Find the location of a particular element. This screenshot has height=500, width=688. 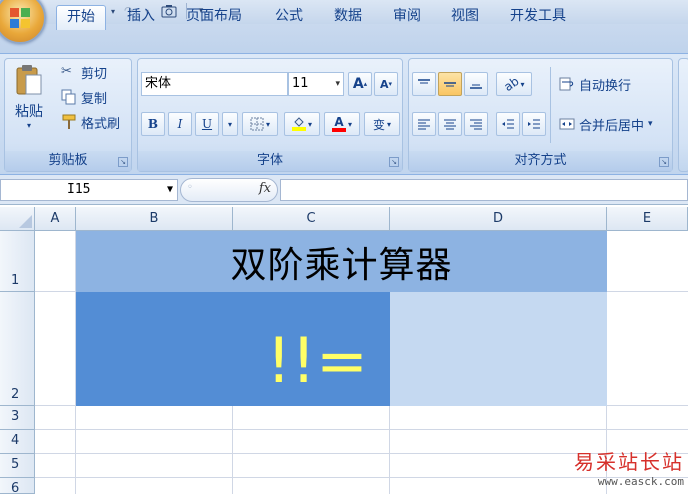

insert-function-icon: fx is located at coordinates (265, 188).